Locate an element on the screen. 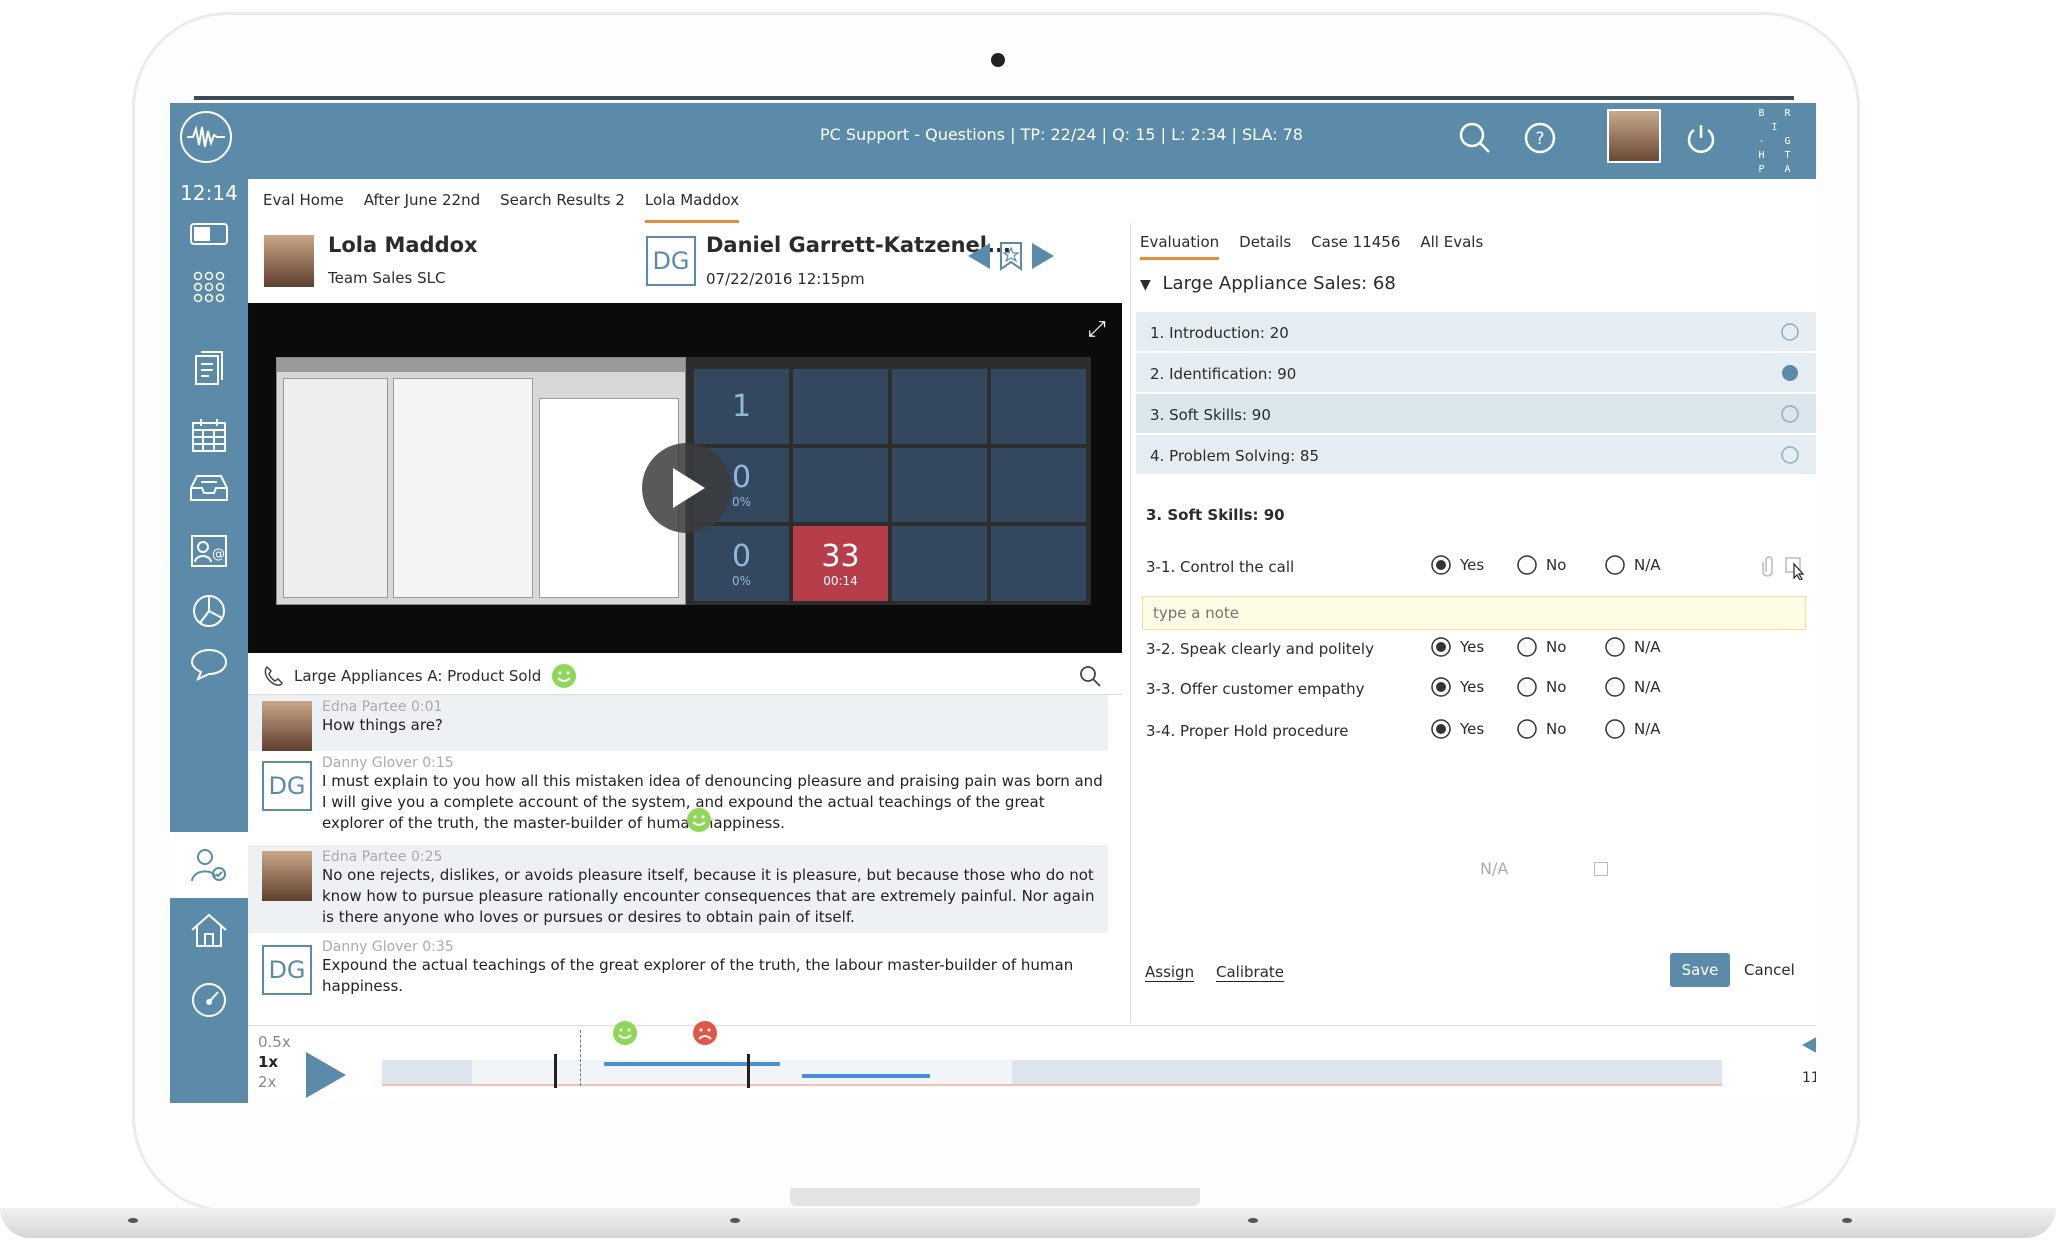 This screenshot has height=1242, width=2056. contact-card-icon: @ is located at coordinates (209, 551).